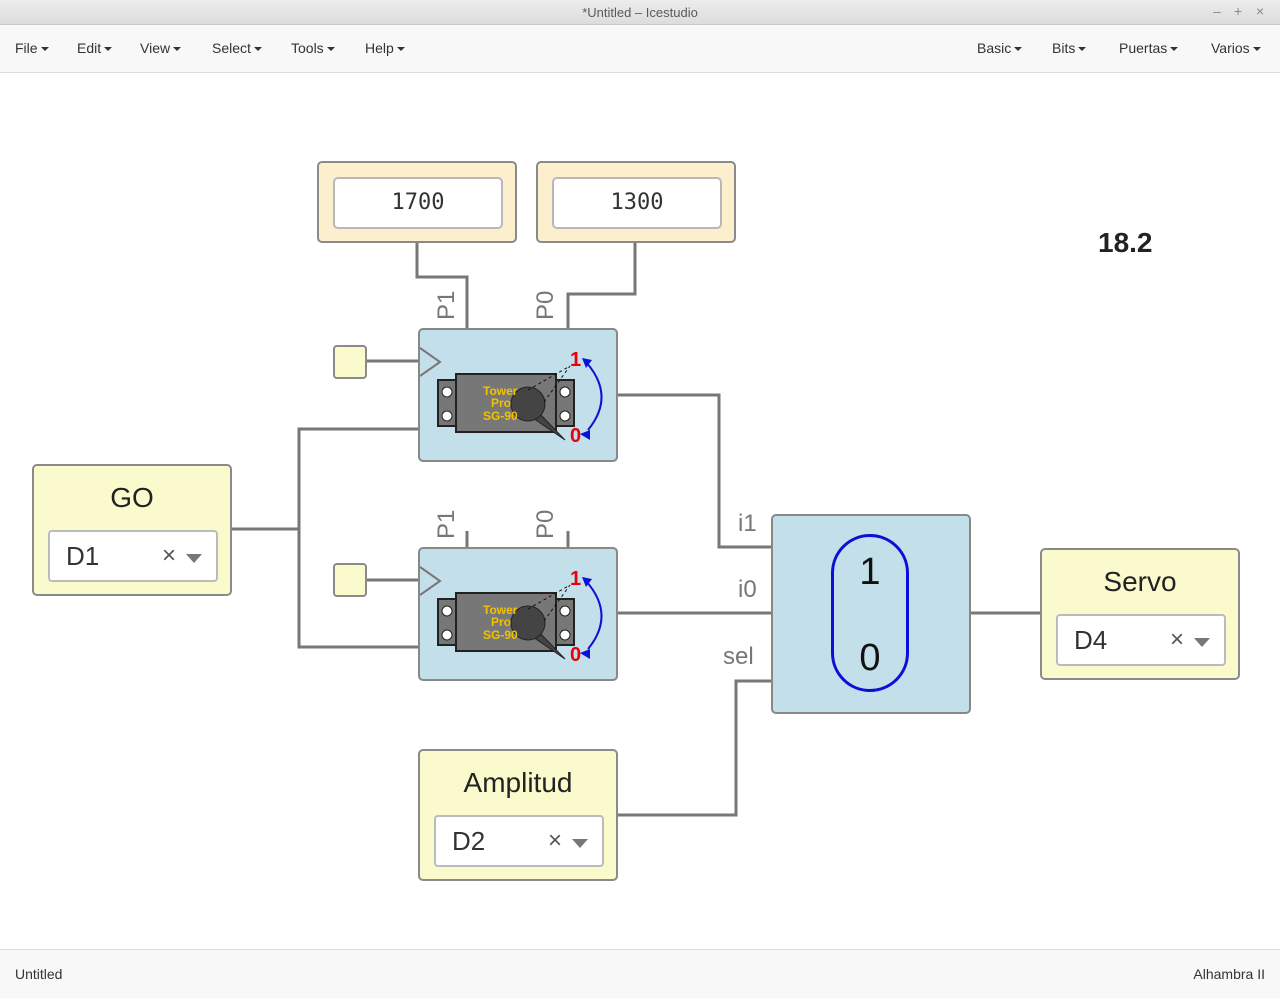 This screenshot has height=998, width=1280. I want to click on menu-basic: Basic, so click(1000, 48).